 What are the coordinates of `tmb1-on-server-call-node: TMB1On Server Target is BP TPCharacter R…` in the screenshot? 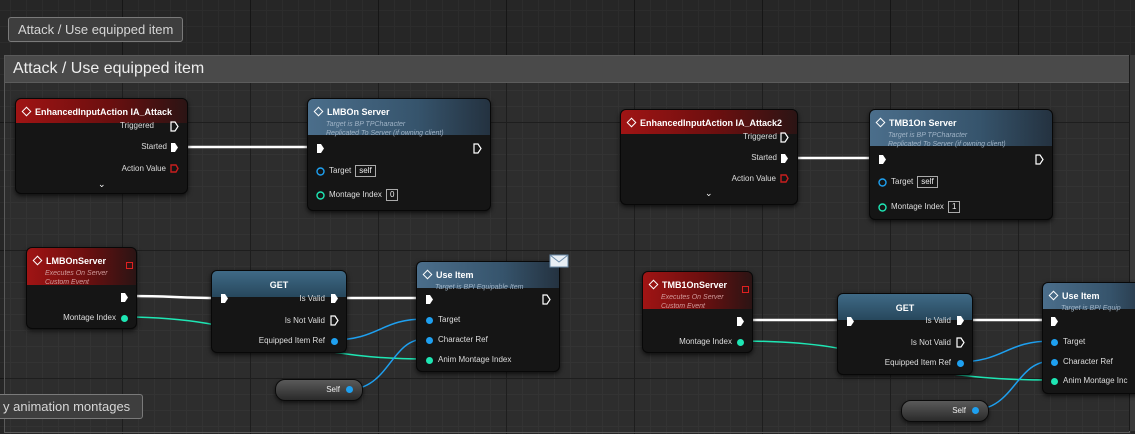 It's located at (961, 164).